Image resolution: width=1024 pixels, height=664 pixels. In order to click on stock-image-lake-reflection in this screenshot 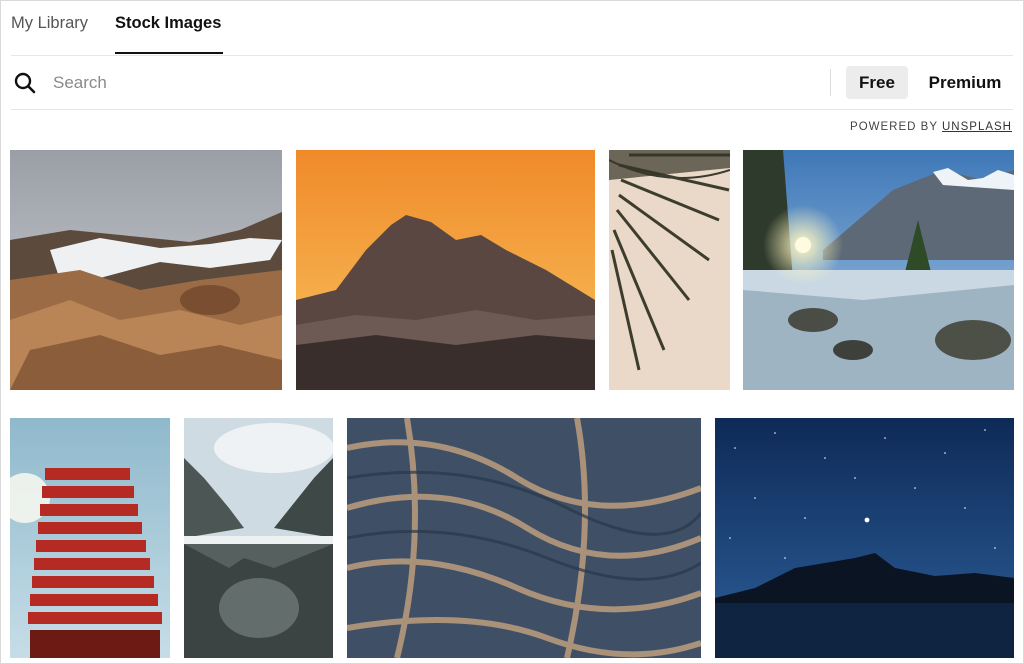, I will do `click(258, 538)`.